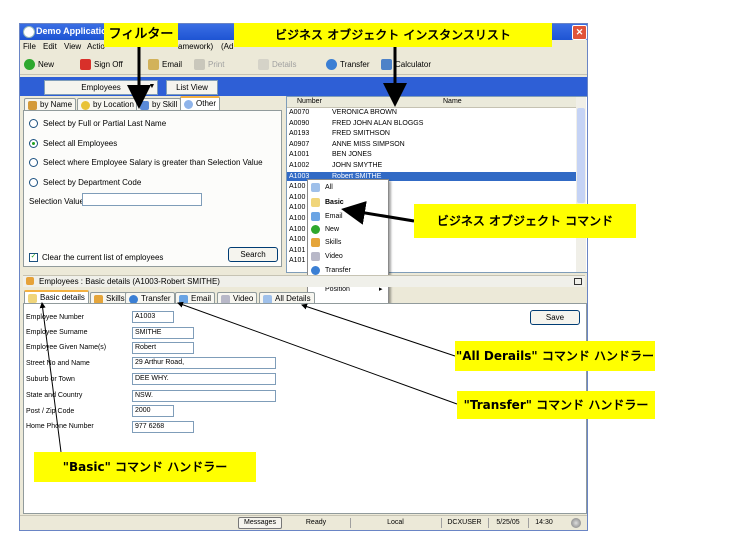 This screenshot has height=549, width=735. Describe the element at coordinates (309, 101) in the screenshot. I see `column-number: Number` at that location.